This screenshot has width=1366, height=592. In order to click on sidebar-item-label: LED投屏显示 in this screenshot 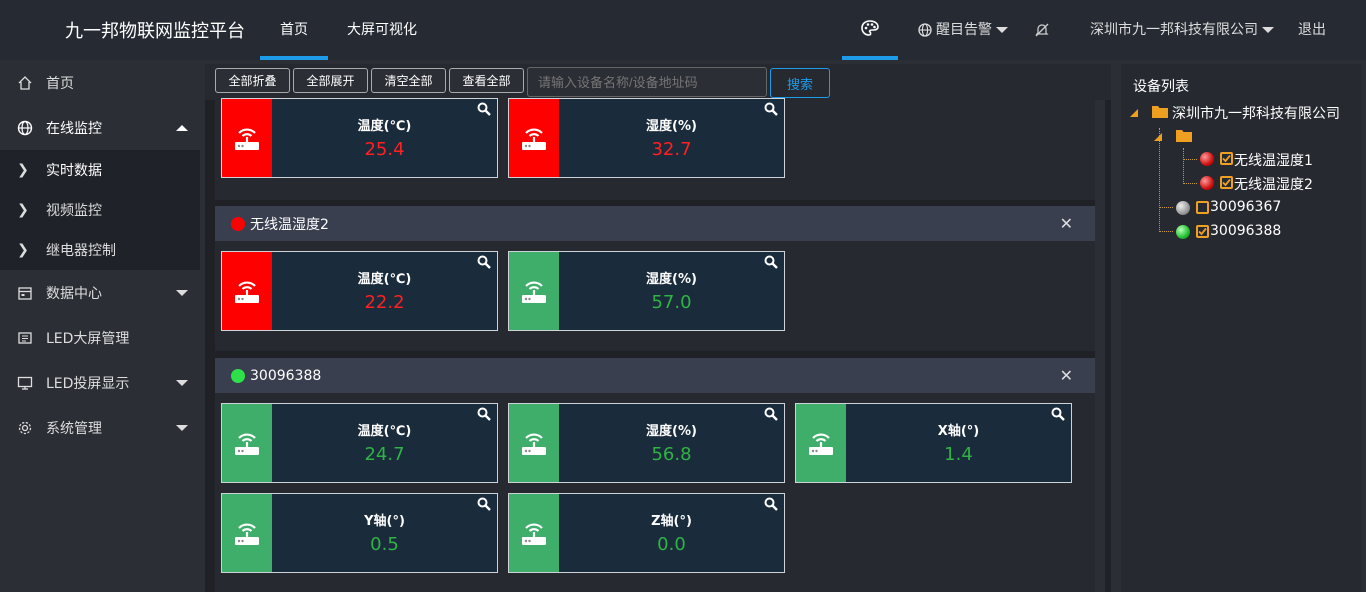, I will do `click(88, 384)`.